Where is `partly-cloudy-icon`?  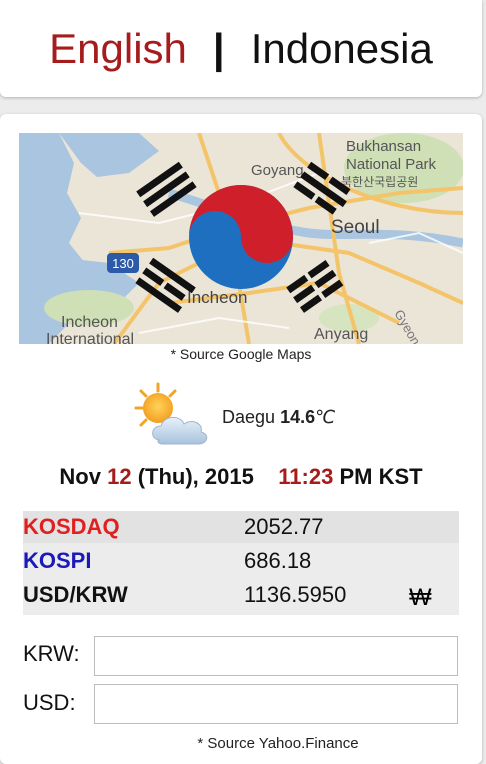
partly-cloudy-icon is located at coordinates (170, 417).